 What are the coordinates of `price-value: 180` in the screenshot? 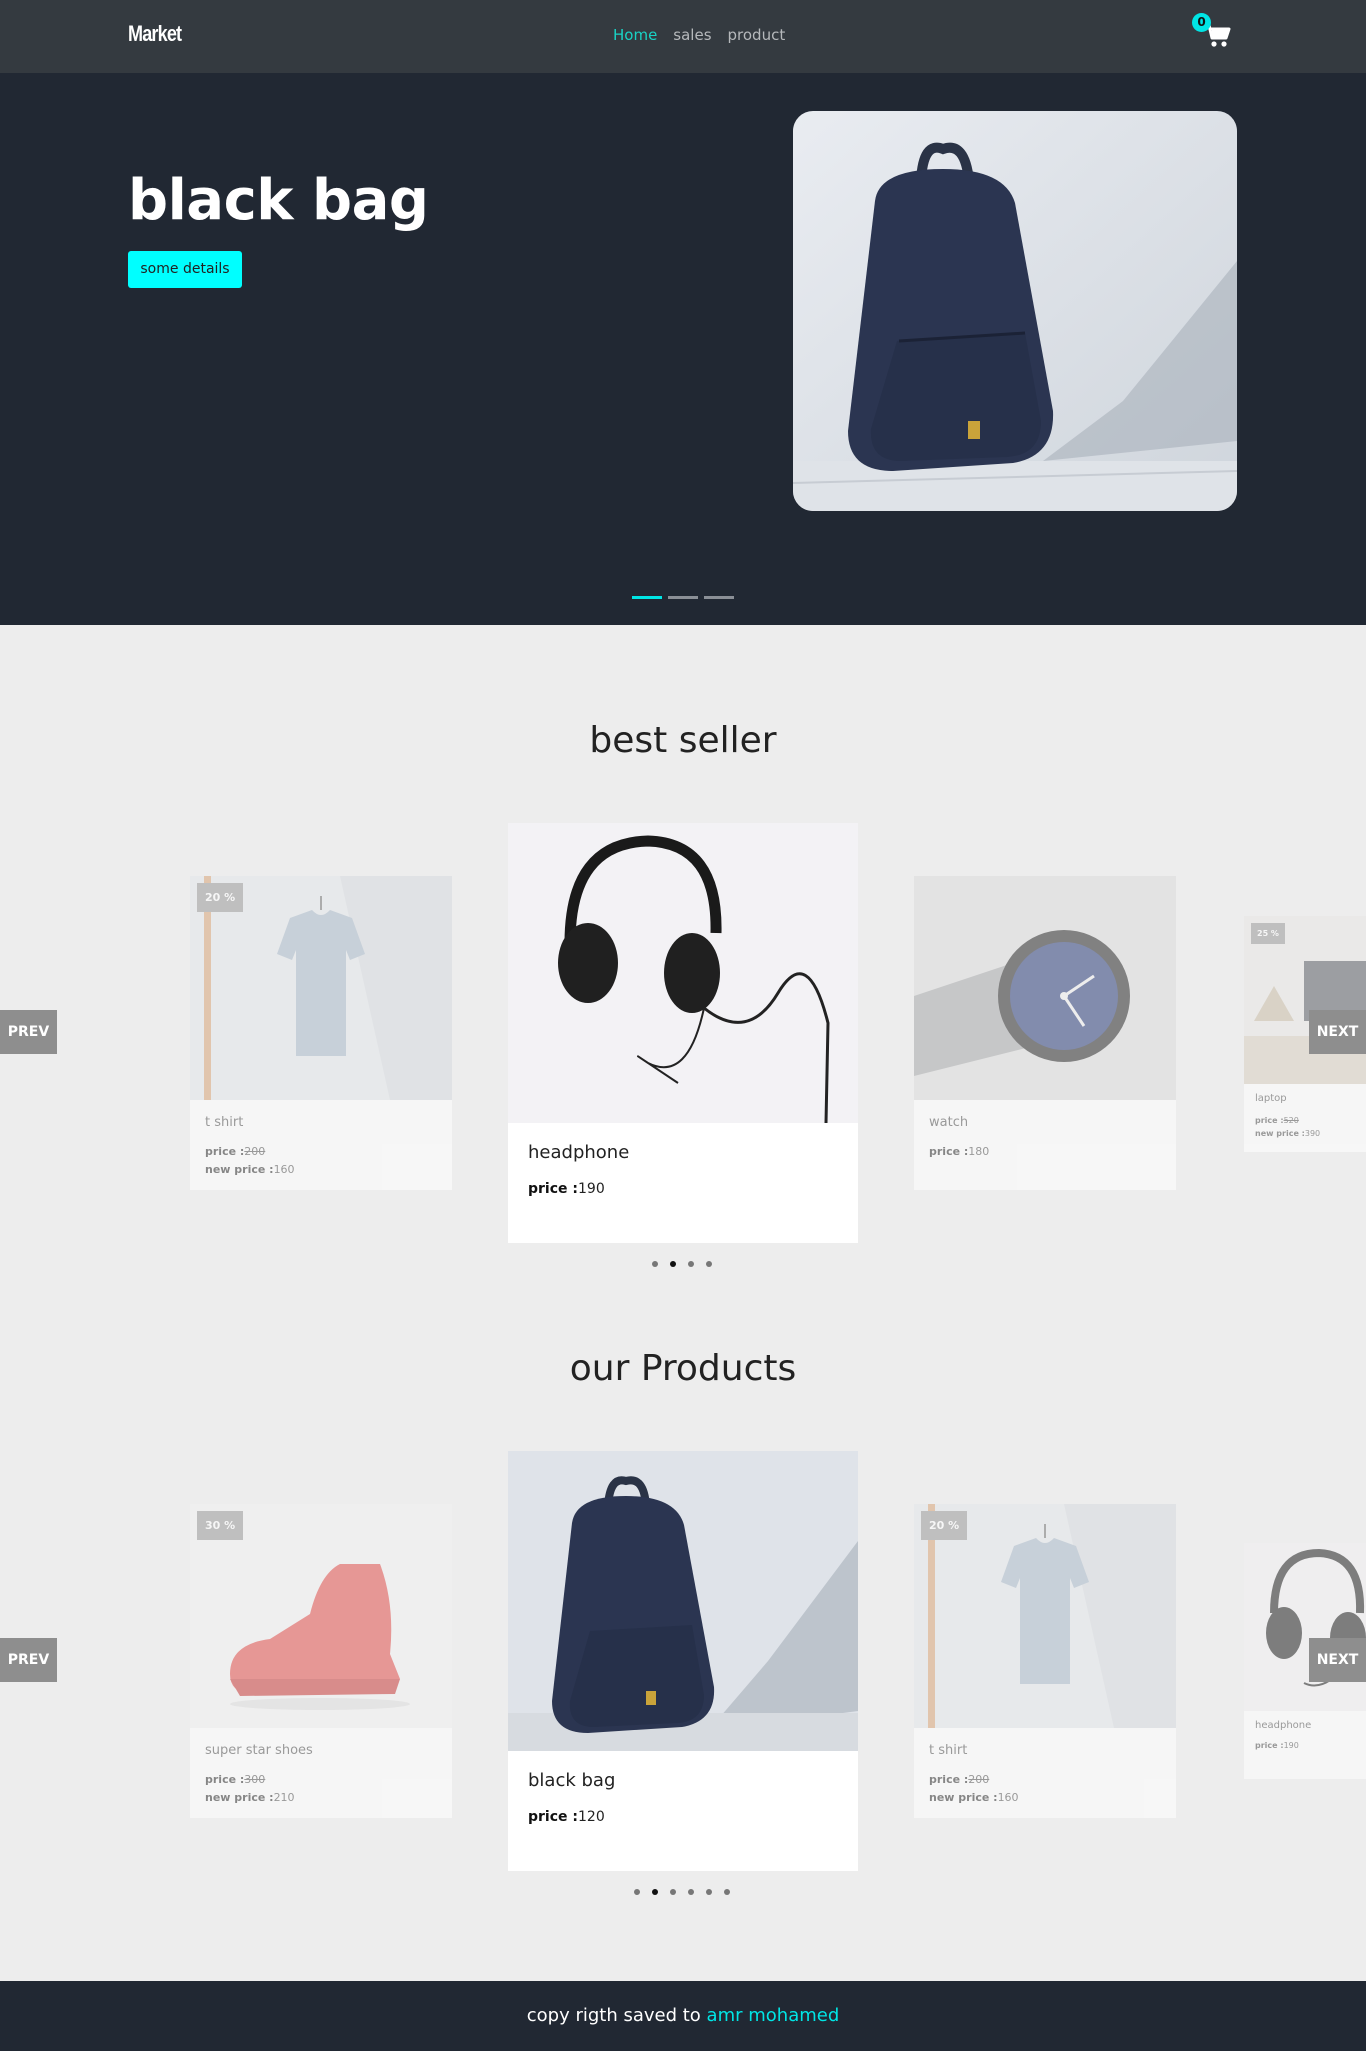 It's located at (979, 1151).